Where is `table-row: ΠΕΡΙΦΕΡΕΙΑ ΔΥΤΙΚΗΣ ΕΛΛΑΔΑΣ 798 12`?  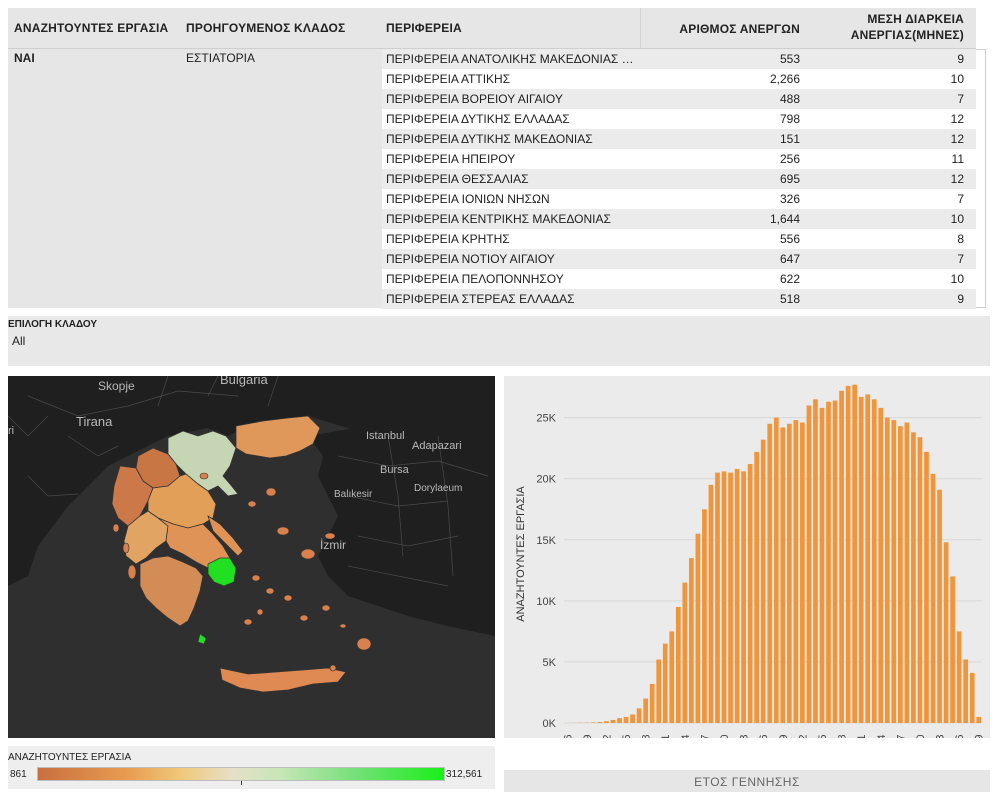
table-row: ΠΕΡΙΦΕΡΕΙΑ ΔΥΤΙΚΗΣ ΕΛΛΑΔΑΣ 798 12 is located at coordinates (679, 119).